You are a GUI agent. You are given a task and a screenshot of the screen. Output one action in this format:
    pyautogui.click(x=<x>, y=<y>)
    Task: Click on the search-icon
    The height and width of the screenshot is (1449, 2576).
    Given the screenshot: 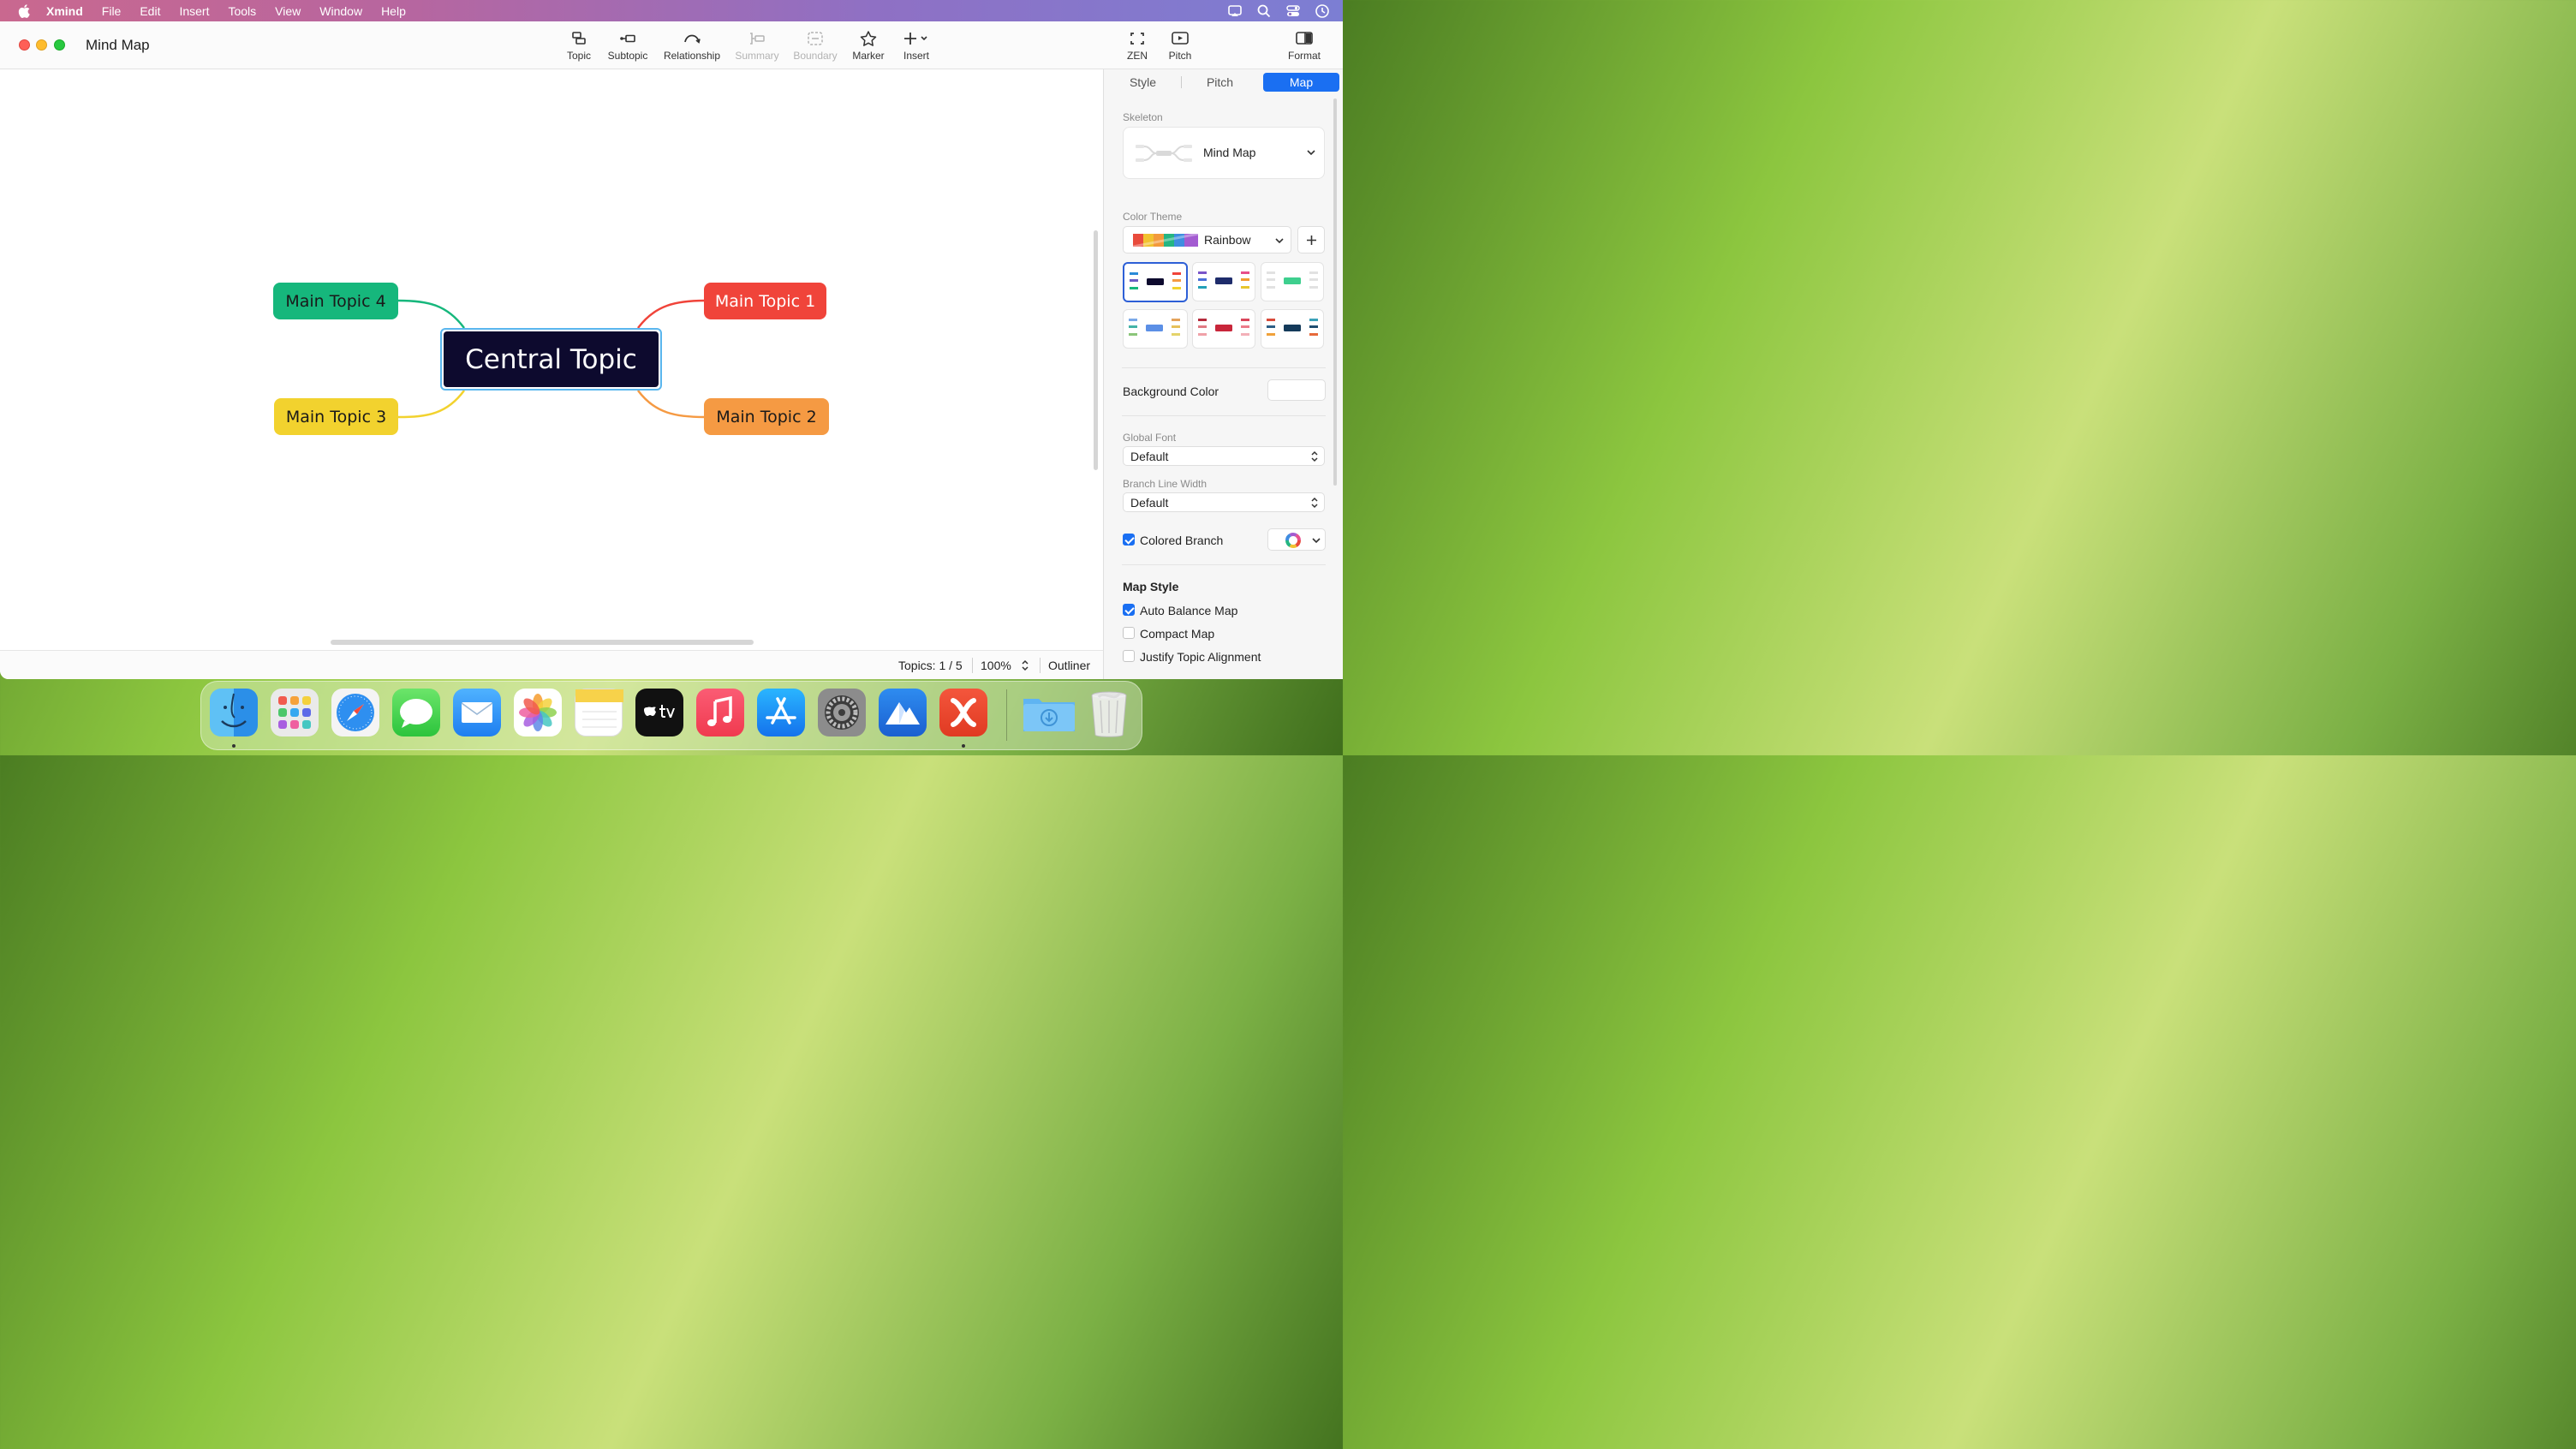 What is the action you would take?
    pyautogui.click(x=1264, y=11)
    